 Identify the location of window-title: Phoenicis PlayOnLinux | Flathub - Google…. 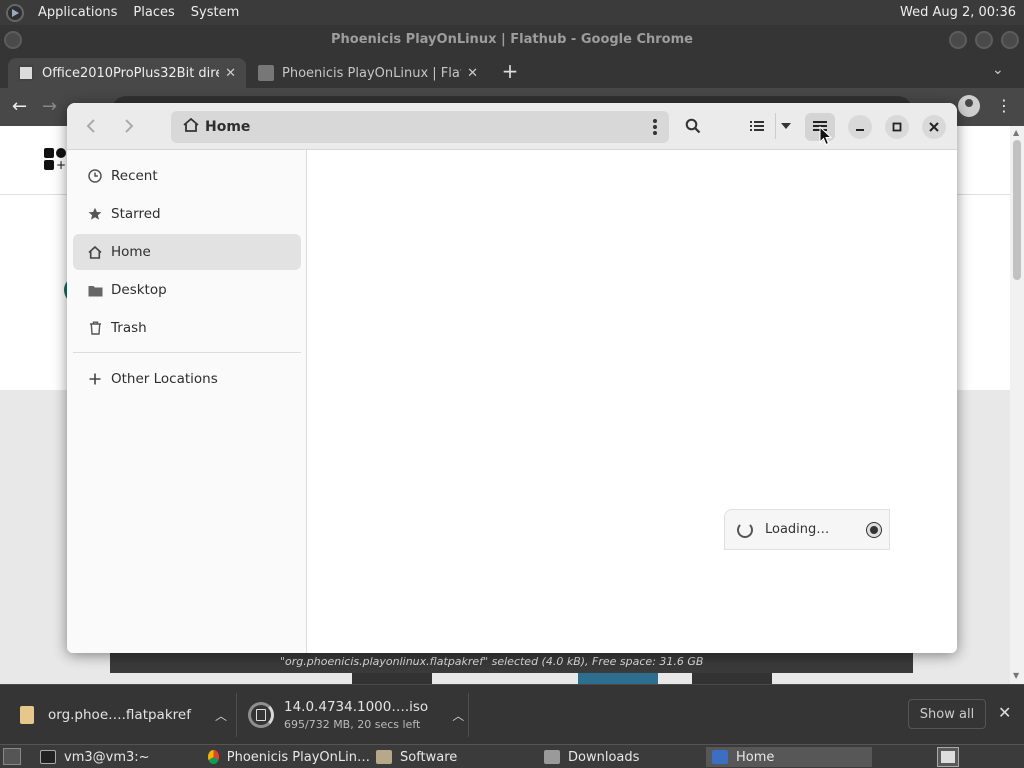
(512, 39).